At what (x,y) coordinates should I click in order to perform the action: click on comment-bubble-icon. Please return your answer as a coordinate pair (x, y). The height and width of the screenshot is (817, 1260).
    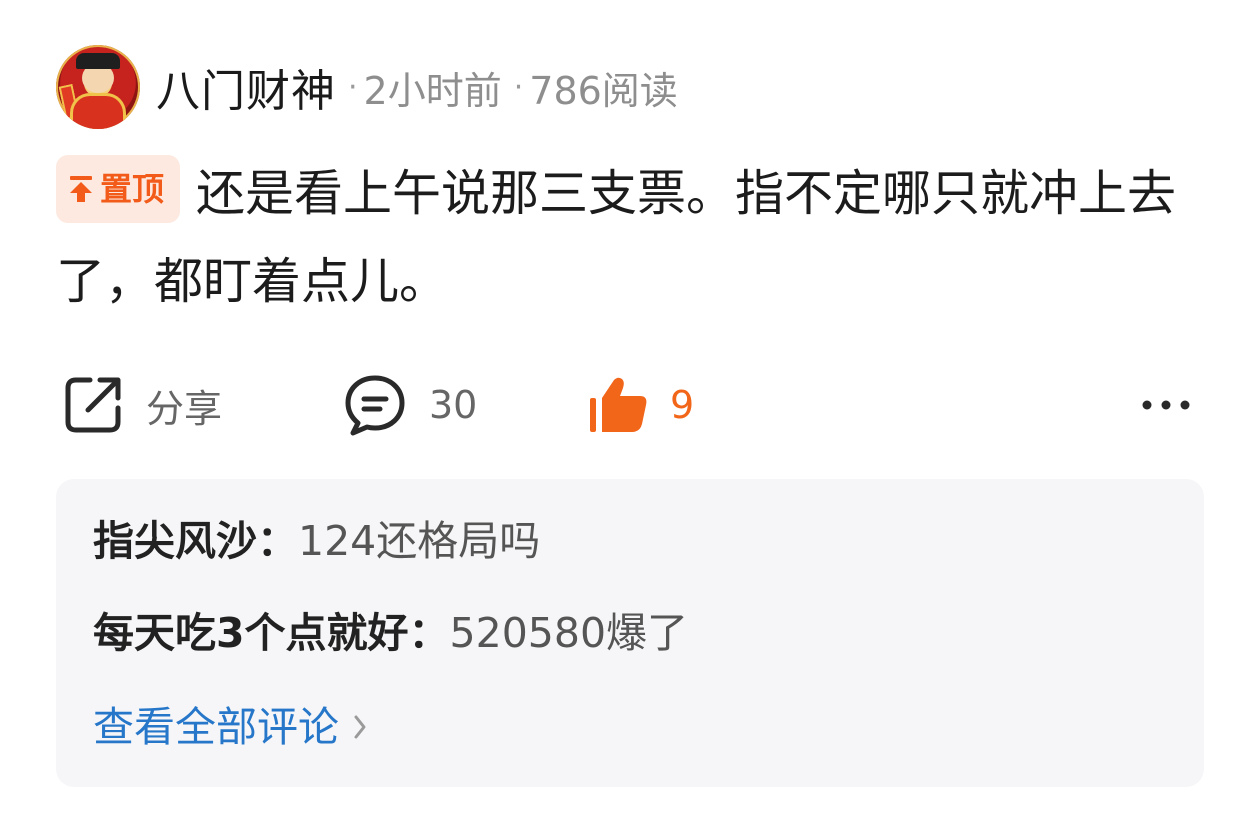
    Looking at the image, I should click on (375, 405).